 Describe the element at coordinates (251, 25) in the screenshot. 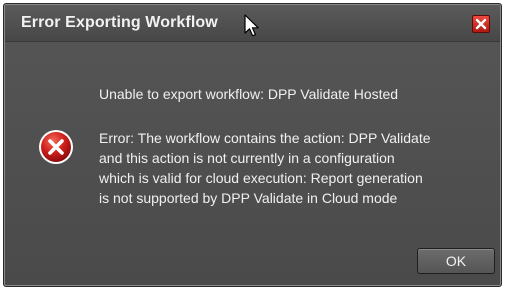

I see `mouse-cursor-icon` at that location.